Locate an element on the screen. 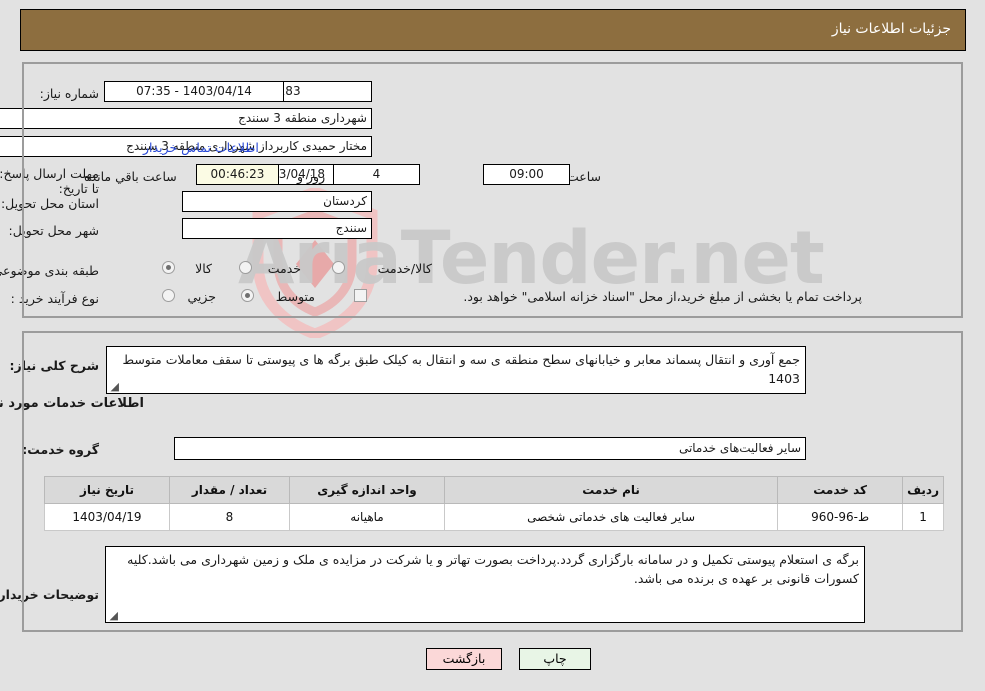  cell-code: ط-96-960 is located at coordinates (840, 517).